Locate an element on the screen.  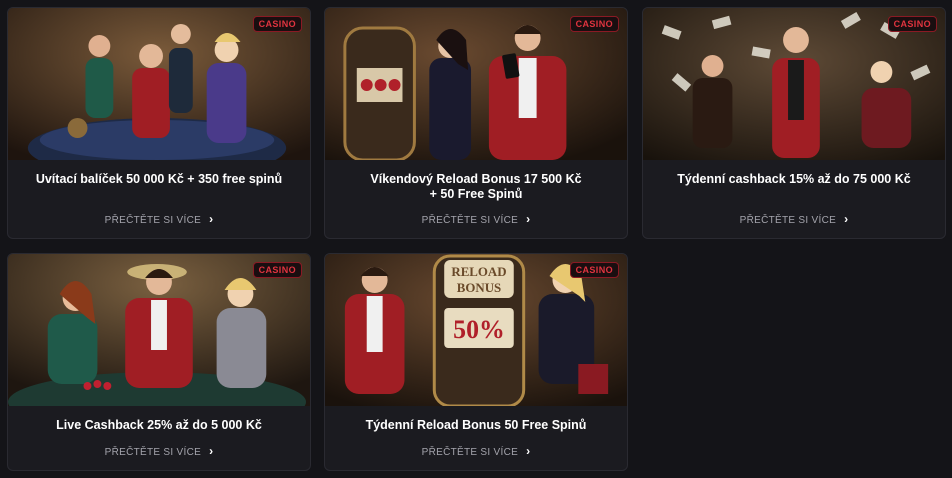
promo-title-line: Live Cashback 25% až do 5 000 Kč is located at coordinates (159, 425).